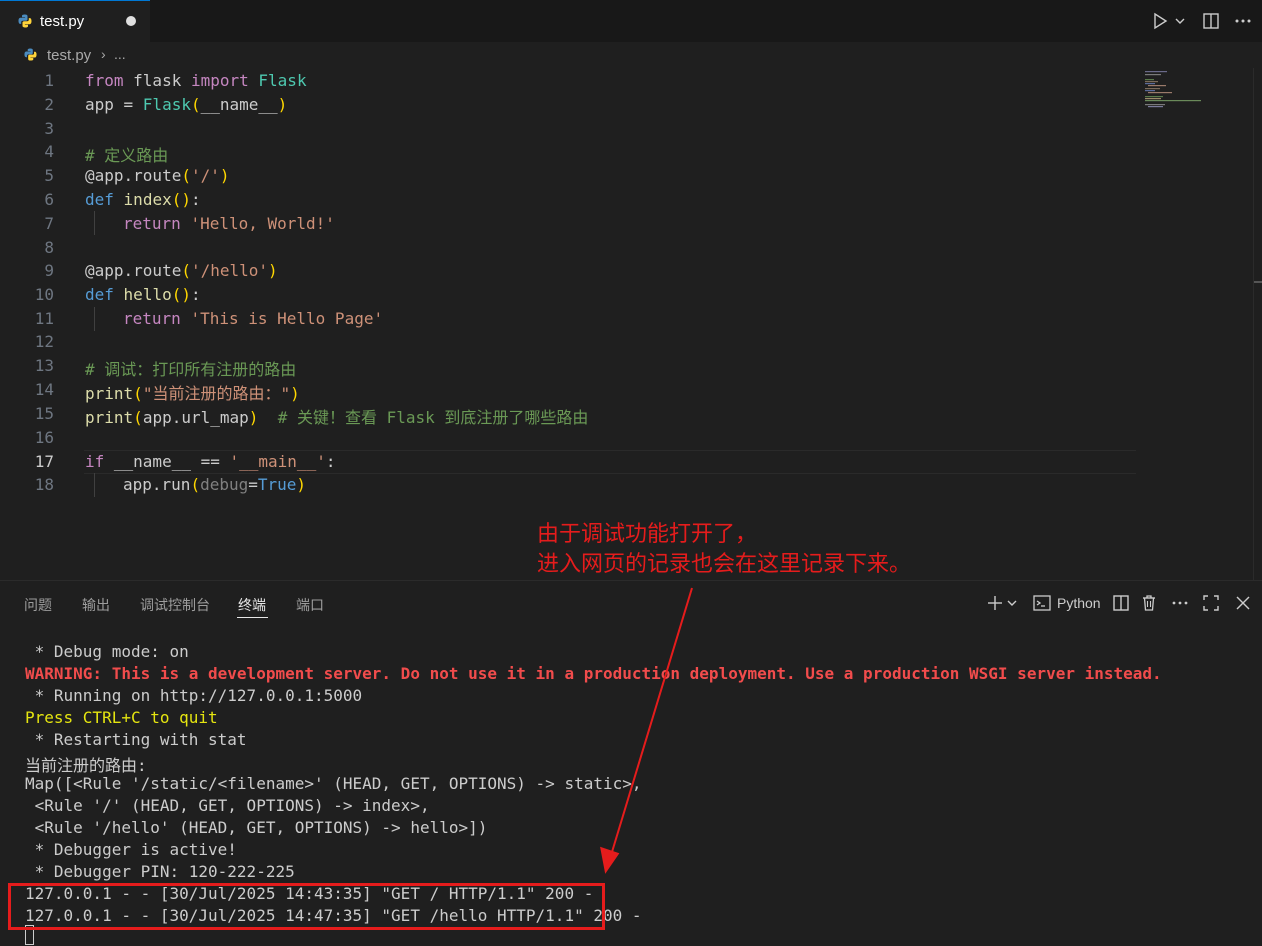 The height and width of the screenshot is (946, 1262). I want to click on code-token: '__main__', so click(277, 461).